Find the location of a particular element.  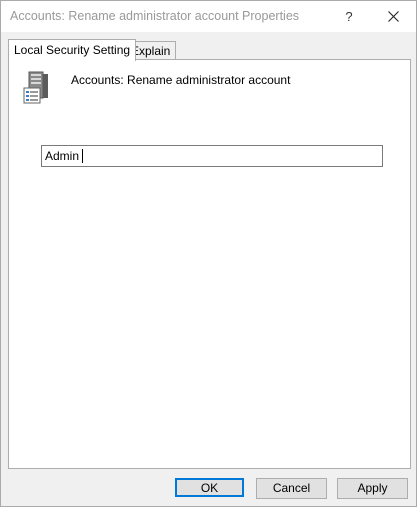

account-name-input is located at coordinates (212, 156).